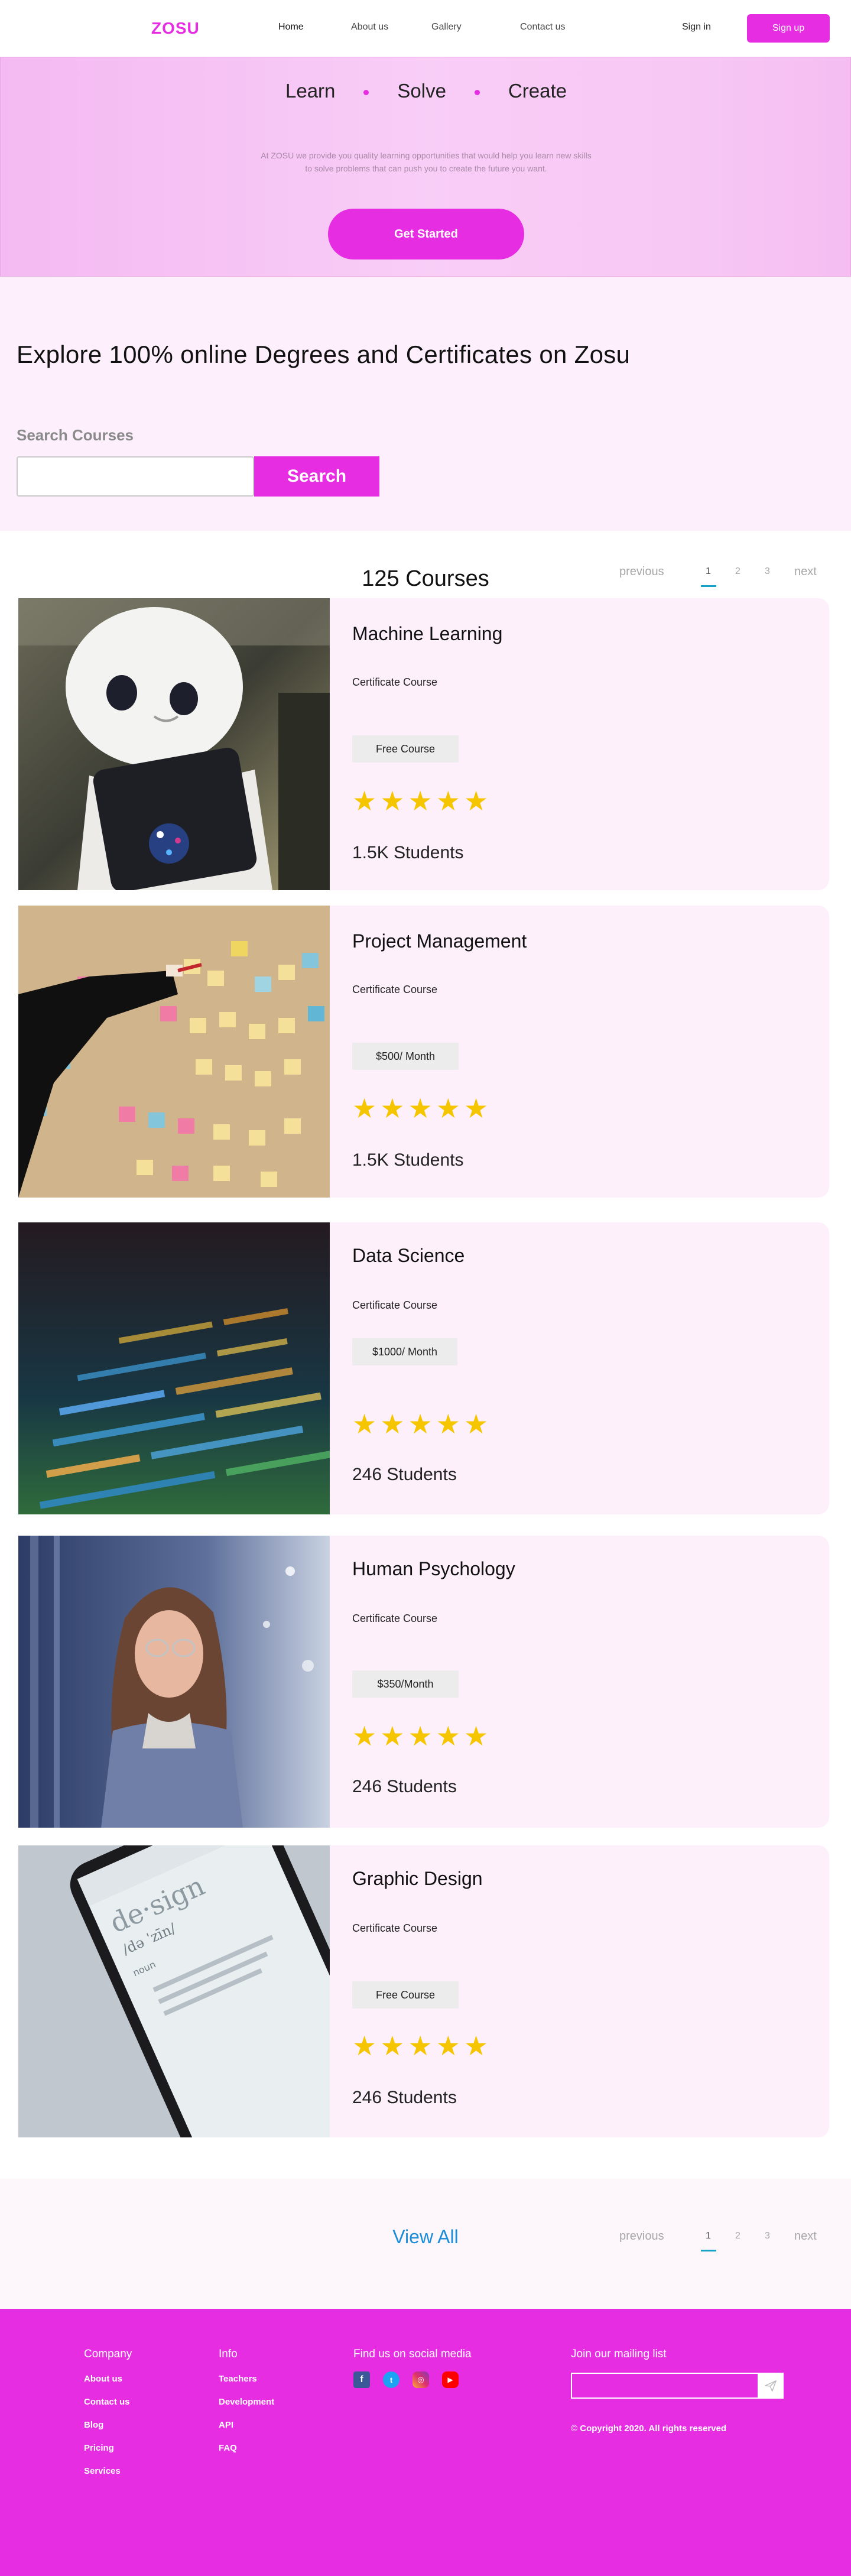  What do you see at coordinates (174, 1991) in the screenshot?
I see `course-image-phone-design: de·sign /də ˈzīn/ noun` at bounding box center [174, 1991].